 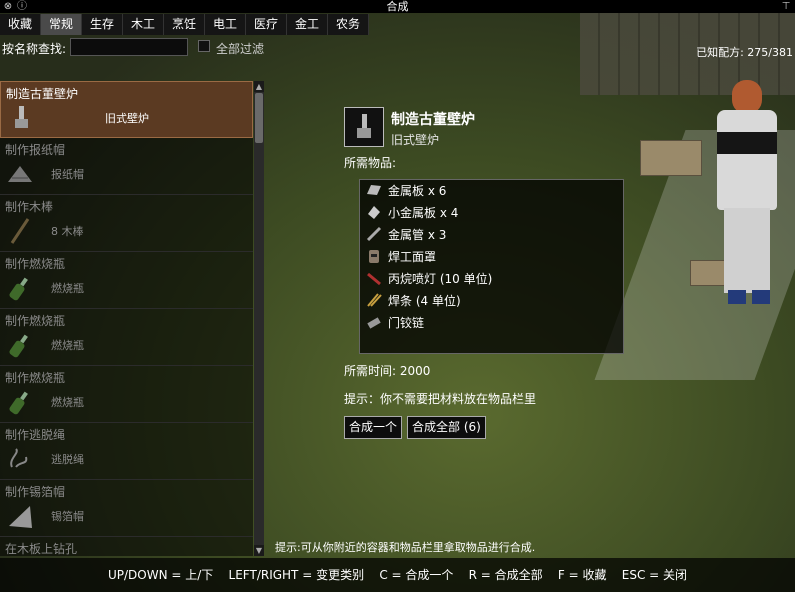 What do you see at coordinates (259, 550) in the screenshot?
I see `scroll-down-icon: ▼` at bounding box center [259, 550].